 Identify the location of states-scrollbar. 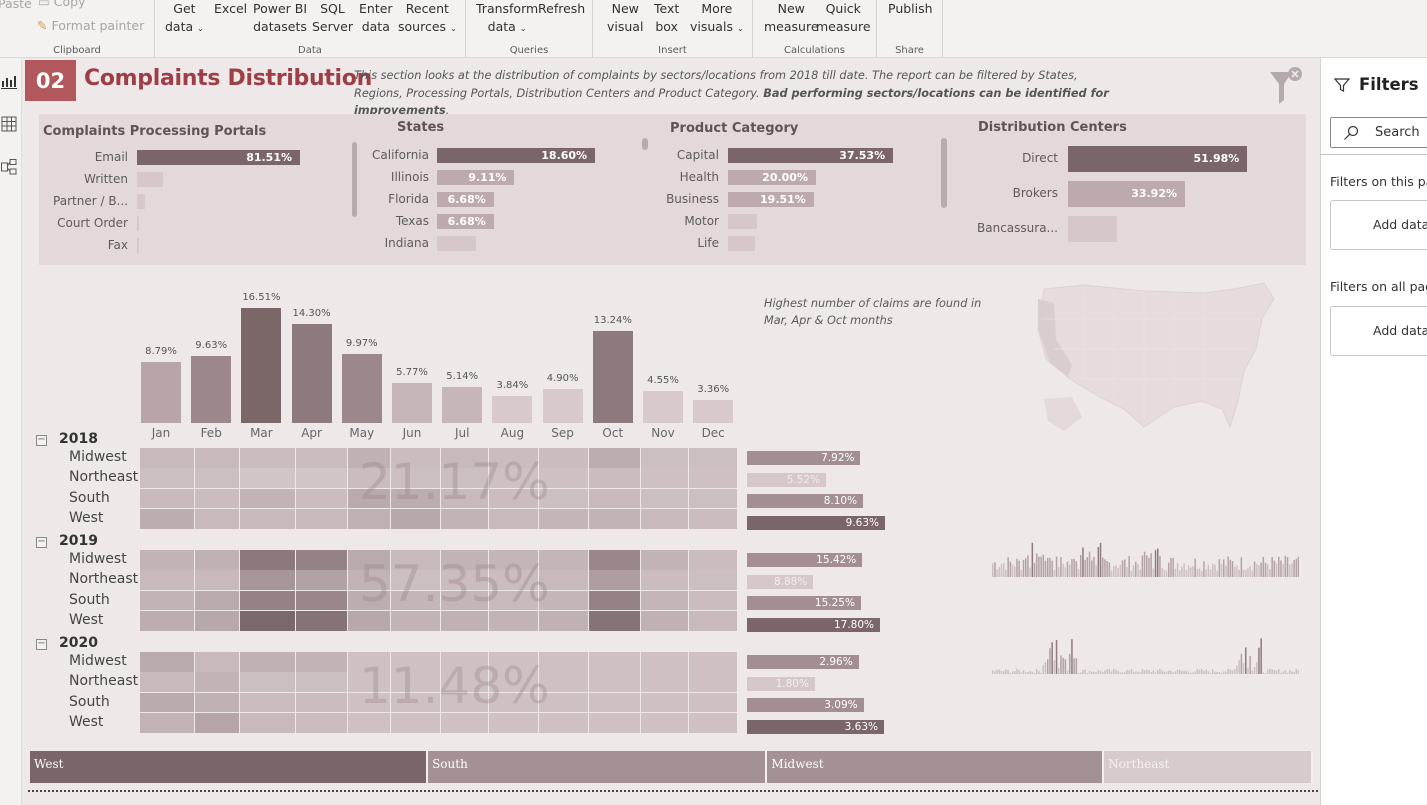
(645, 144).